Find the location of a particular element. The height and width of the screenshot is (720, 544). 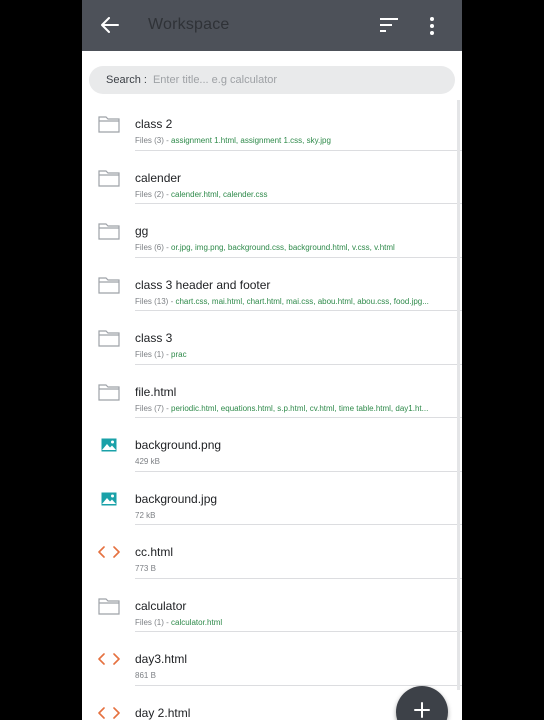

file-names: calculator.html is located at coordinates (197, 622).